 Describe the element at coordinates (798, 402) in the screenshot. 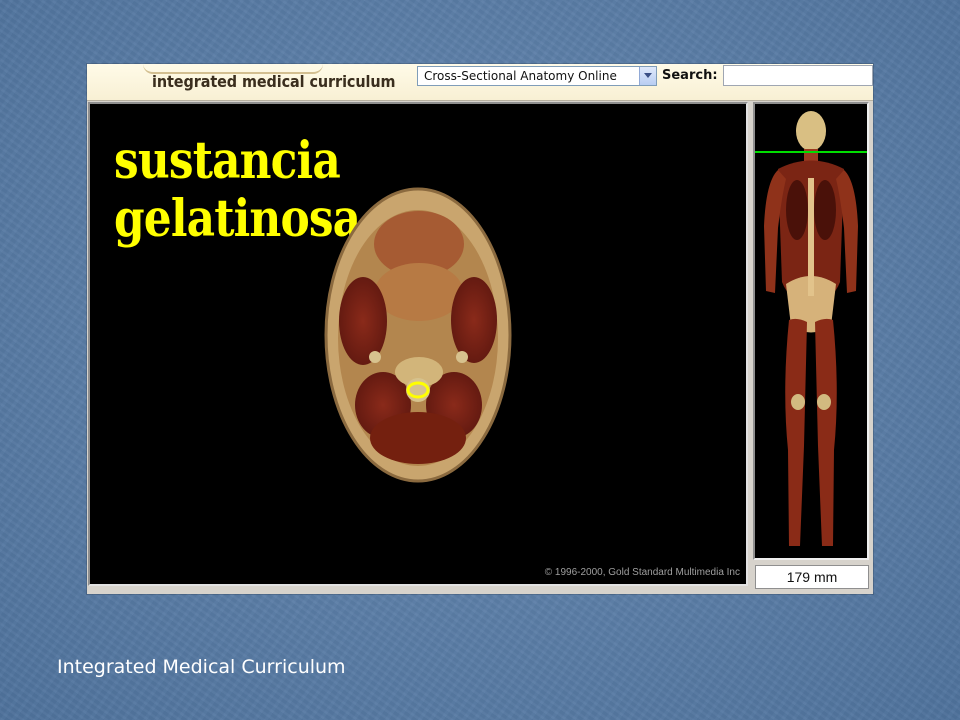

I see `left-knee` at that location.